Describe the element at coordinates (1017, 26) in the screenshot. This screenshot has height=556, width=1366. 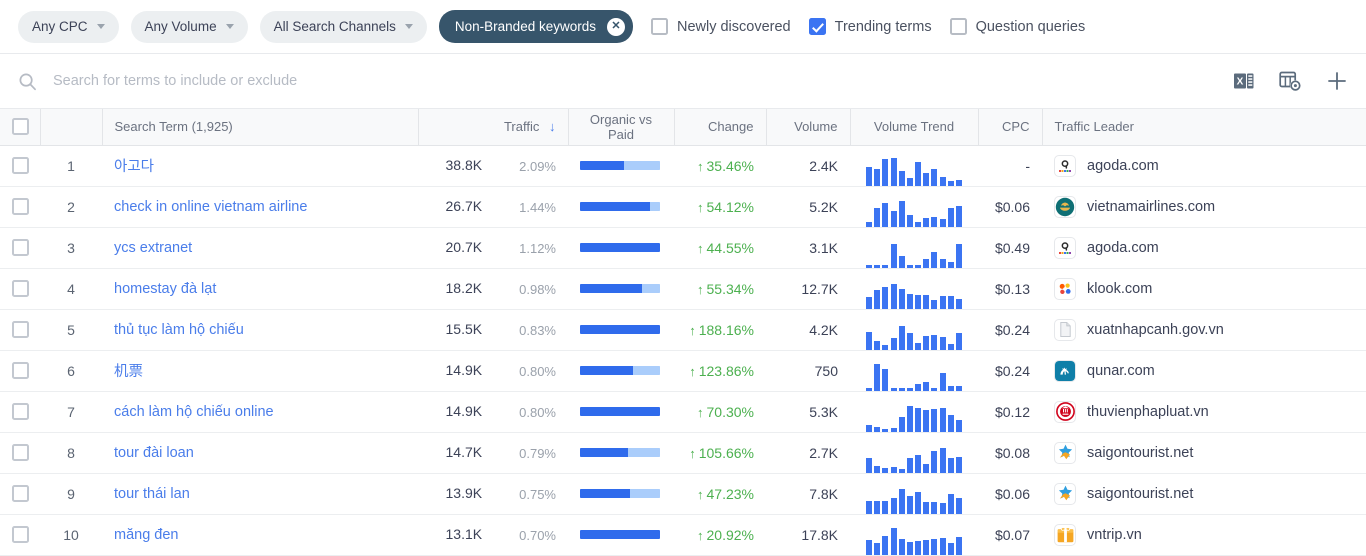
I see `checkbox-question-queries: Question queries` at that location.